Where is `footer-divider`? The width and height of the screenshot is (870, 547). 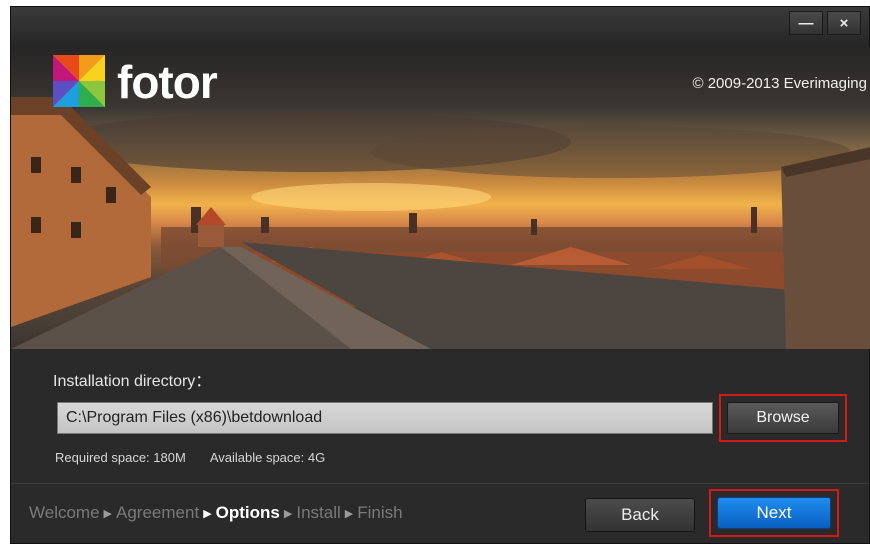 footer-divider is located at coordinates (440, 483).